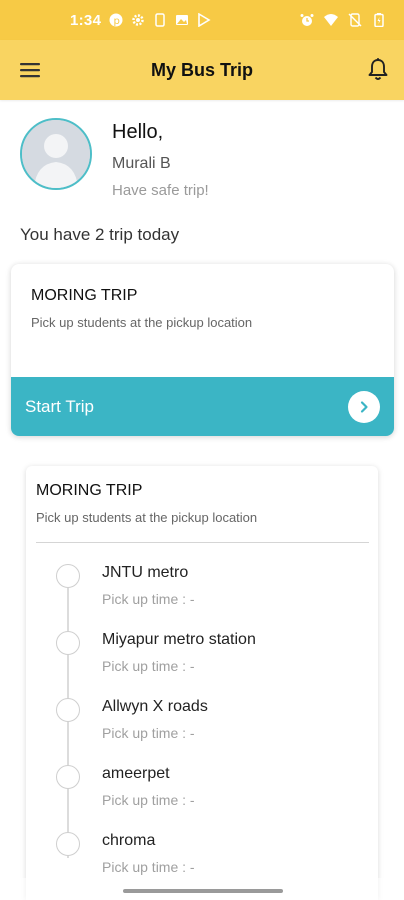 This screenshot has height=900, width=404. What do you see at coordinates (179, 639) in the screenshot?
I see `stop-name: Miyapur metro station` at bounding box center [179, 639].